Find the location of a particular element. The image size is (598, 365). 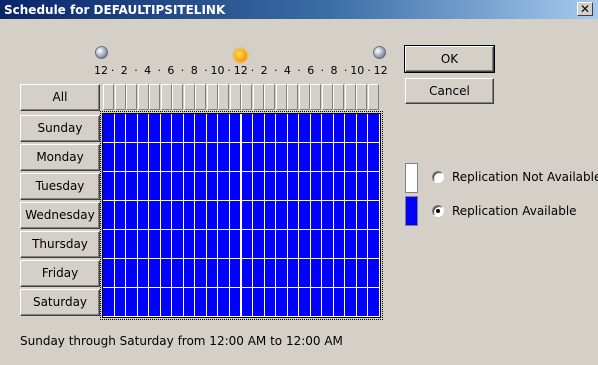

close-button: ✕ is located at coordinates (585, 9).